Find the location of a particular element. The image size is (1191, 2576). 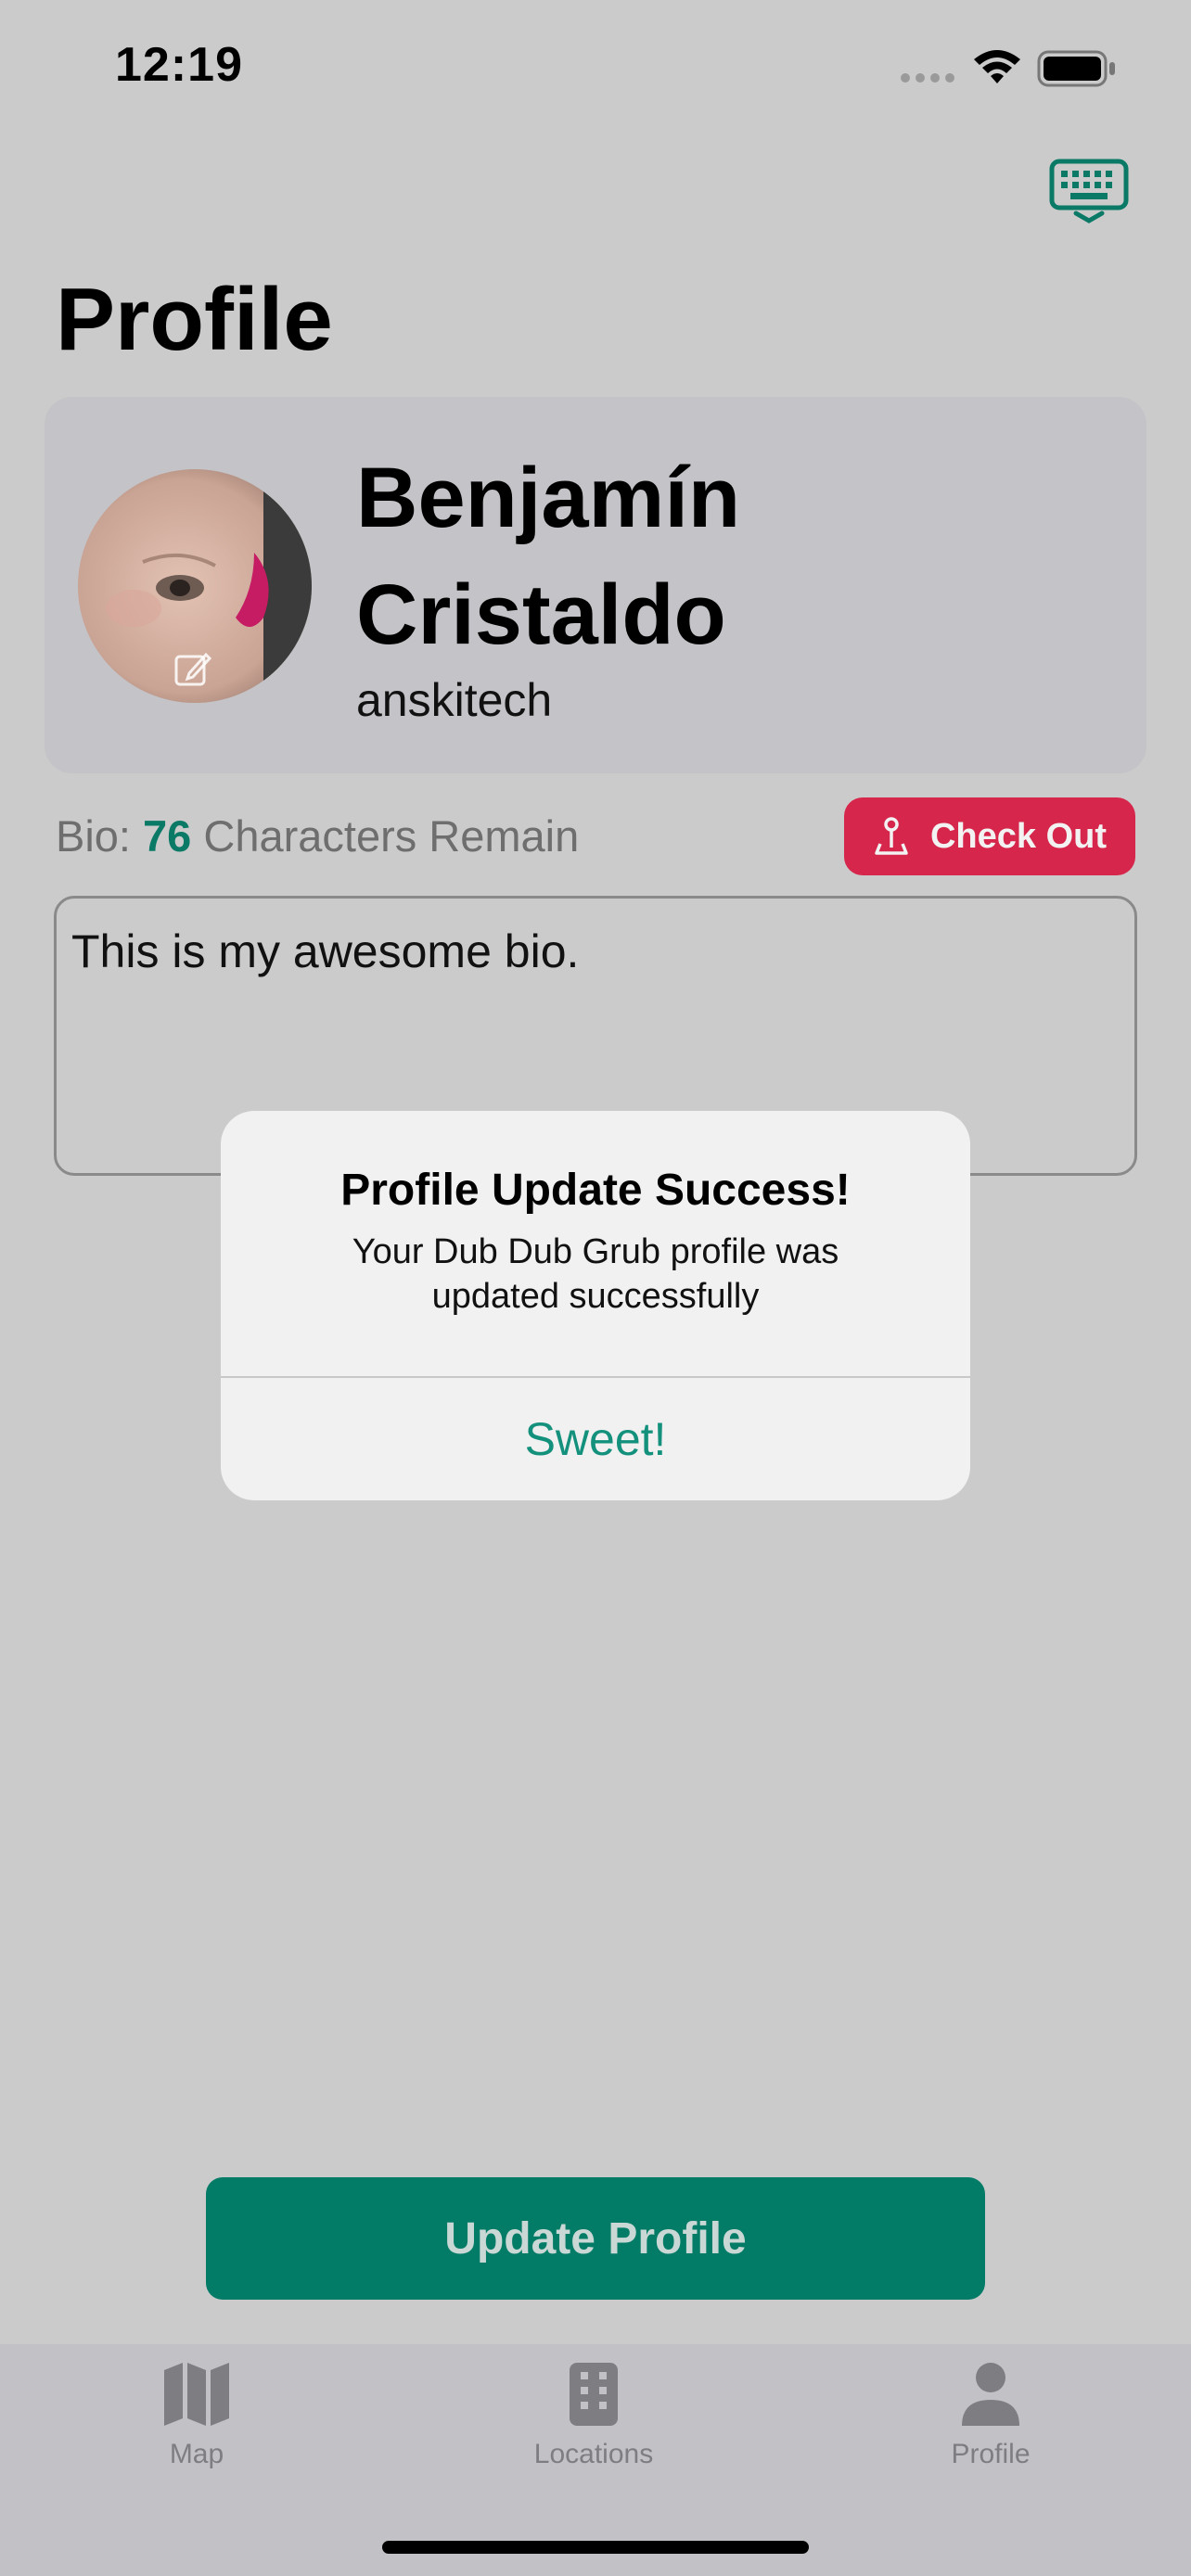

tab-locations-label: Locations is located at coordinates (593, 2454).